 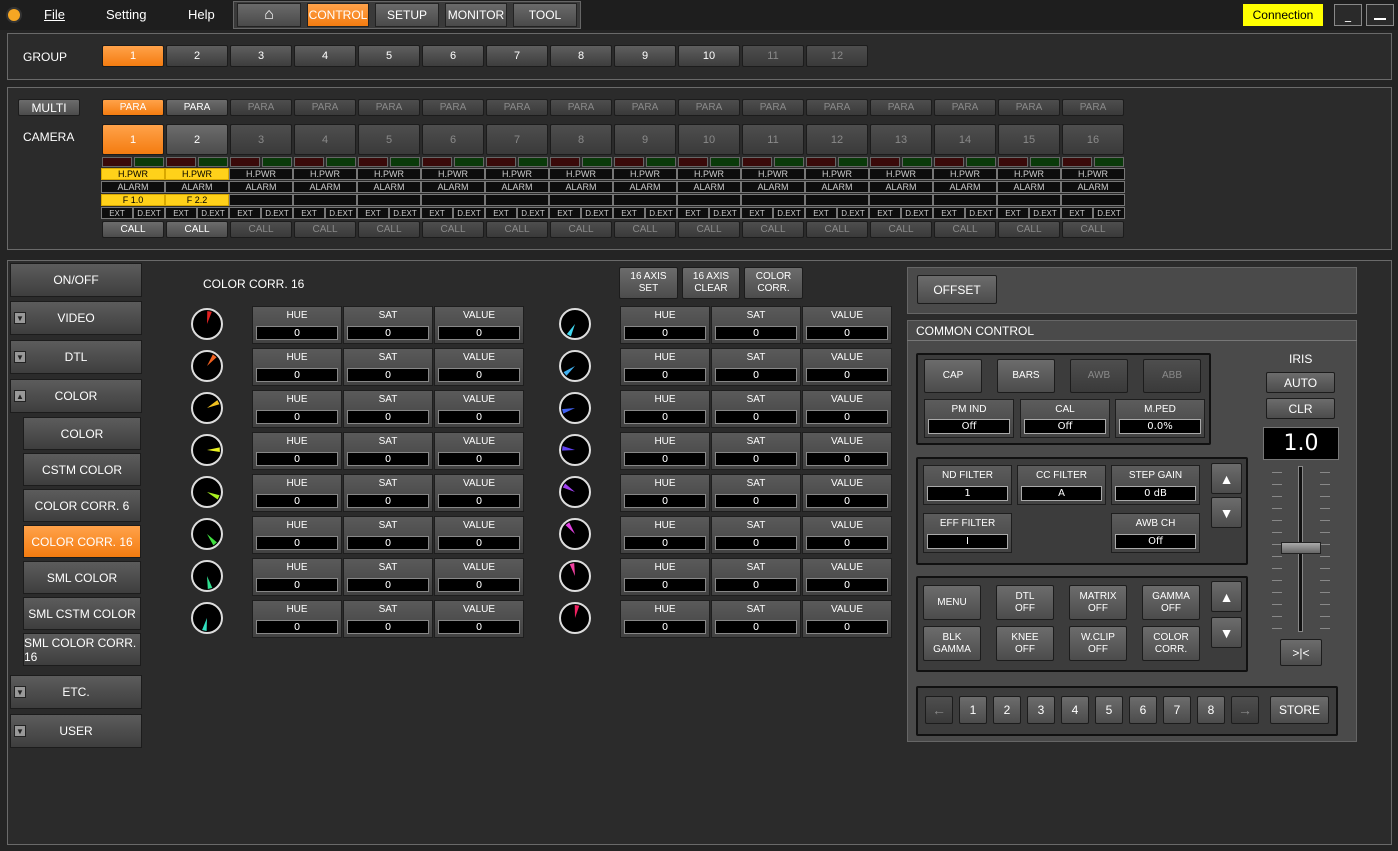 What do you see at coordinates (973, 710) in the screenshot?
I see `page-button-1: 1` at bounding box center [973, 710].